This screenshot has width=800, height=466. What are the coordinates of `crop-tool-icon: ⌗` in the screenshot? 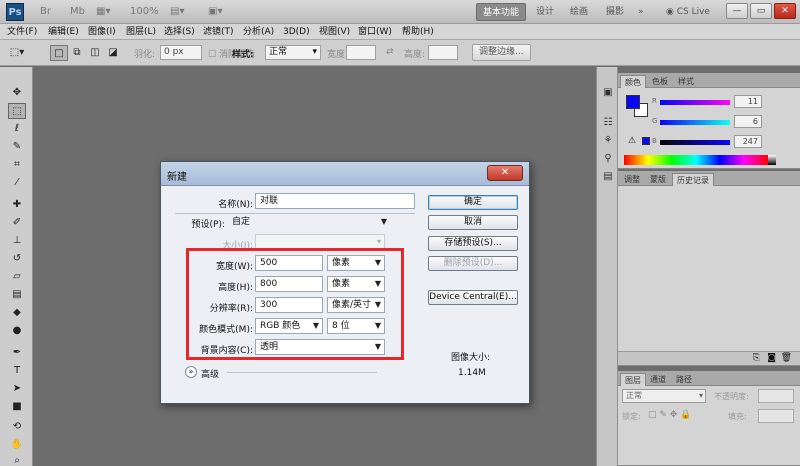 It's located at (17, 165).